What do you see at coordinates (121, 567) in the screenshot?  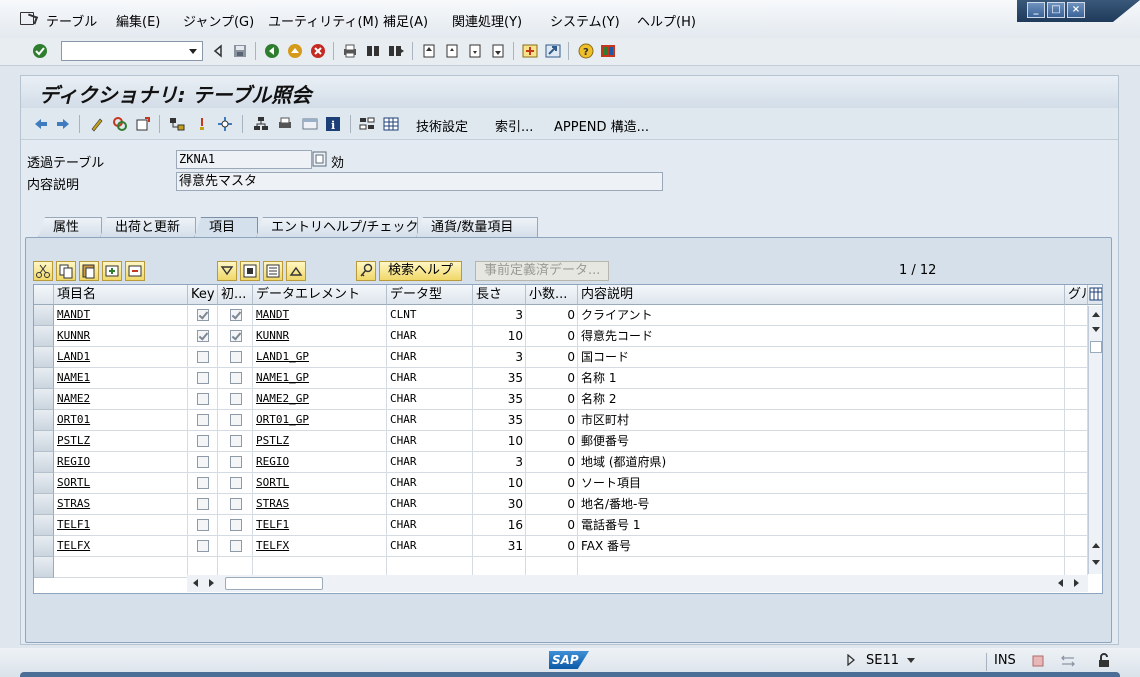 I see `cell-field-name` at bounding box center [121, 567].